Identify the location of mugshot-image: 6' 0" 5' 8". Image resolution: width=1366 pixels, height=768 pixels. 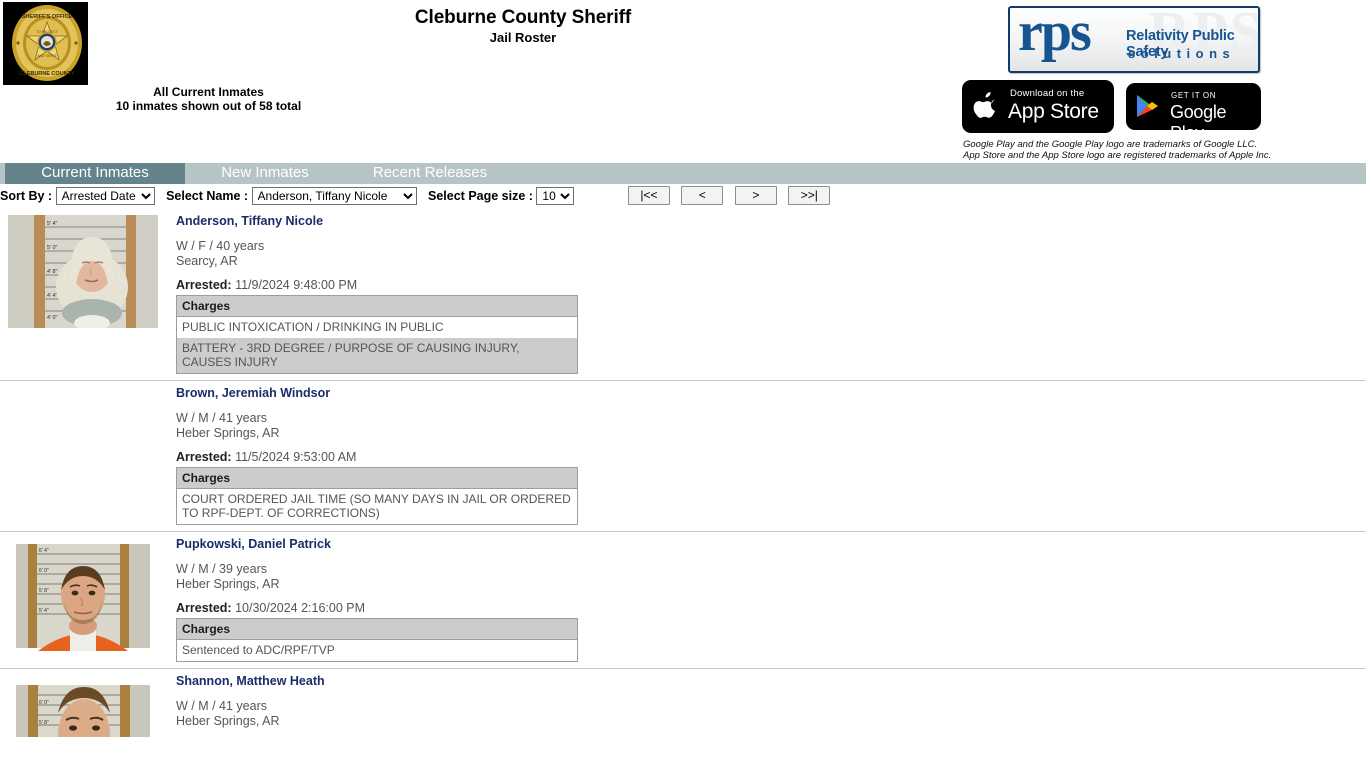
(83, 706).